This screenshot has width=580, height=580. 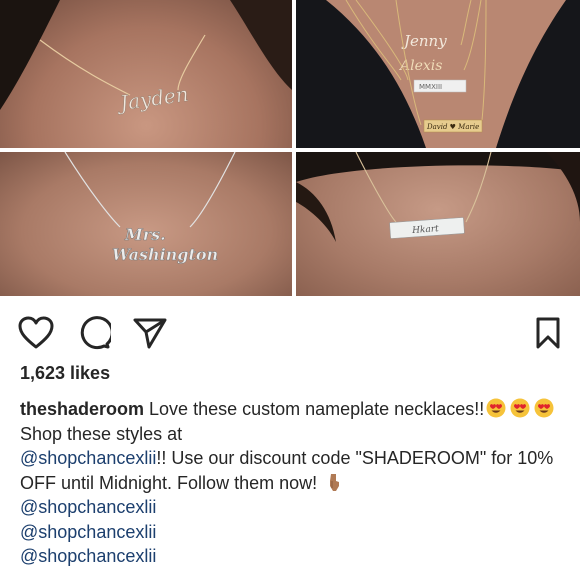 I want to click on necklace-text-washington: Washington, so click(x=165, y=254).